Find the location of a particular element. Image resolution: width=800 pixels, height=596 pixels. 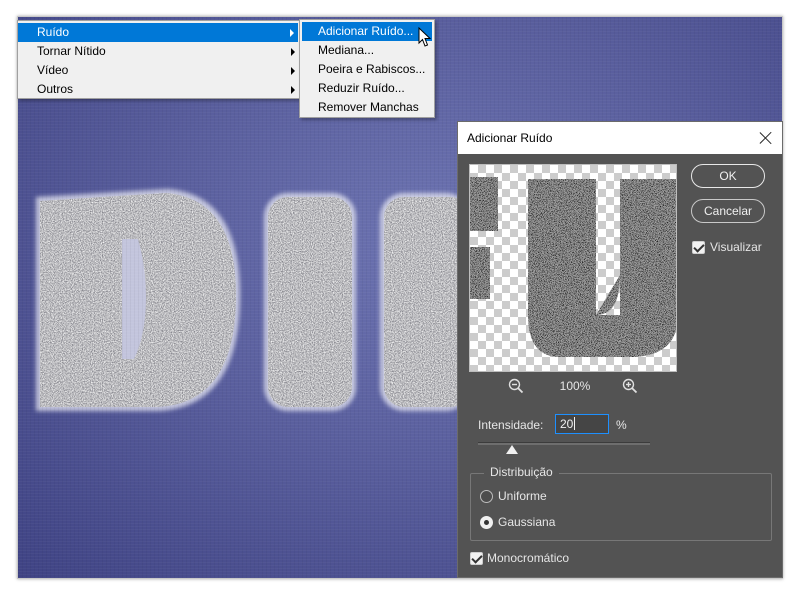

dialog-title-bar: Adicionar Ruído is located at coordinates (620, 138).